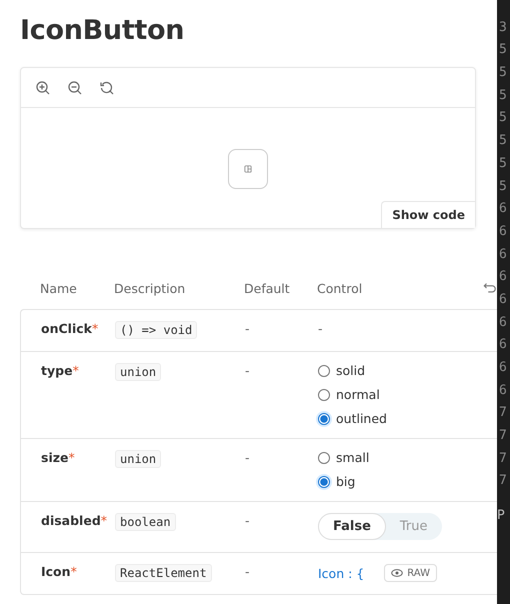 This screenshot has height=604, width=510. Describe the element at coordinates (267, 288) in the screenshot. I see `column-header: Default` at that location.